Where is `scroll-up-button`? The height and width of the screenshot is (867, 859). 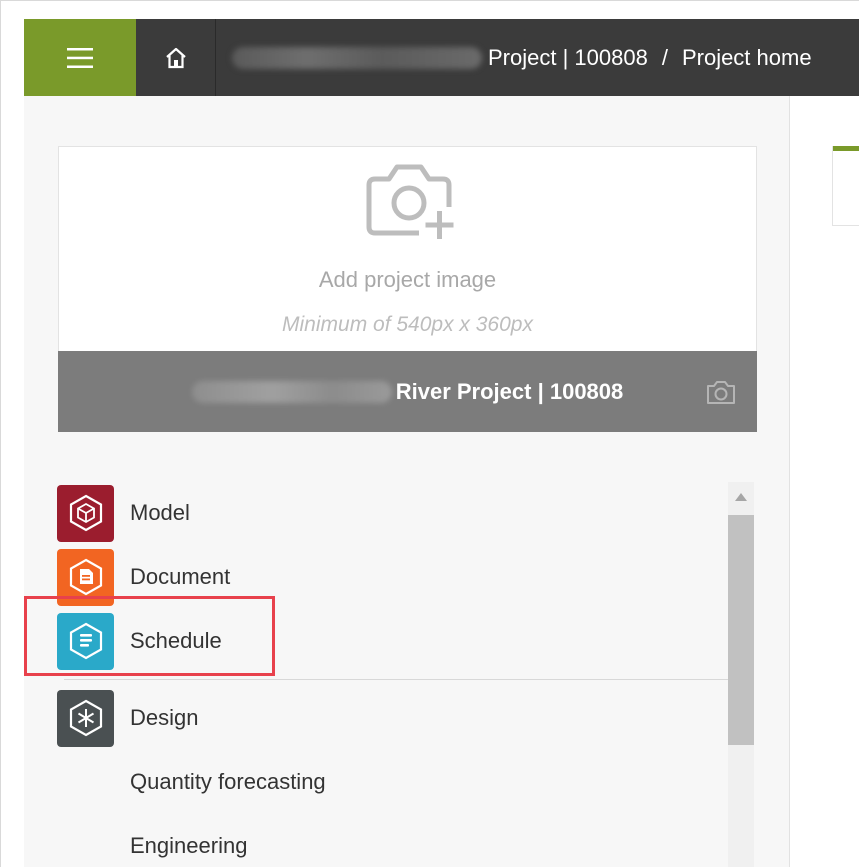 scroll-up-button is located at coordinates (741, 497).